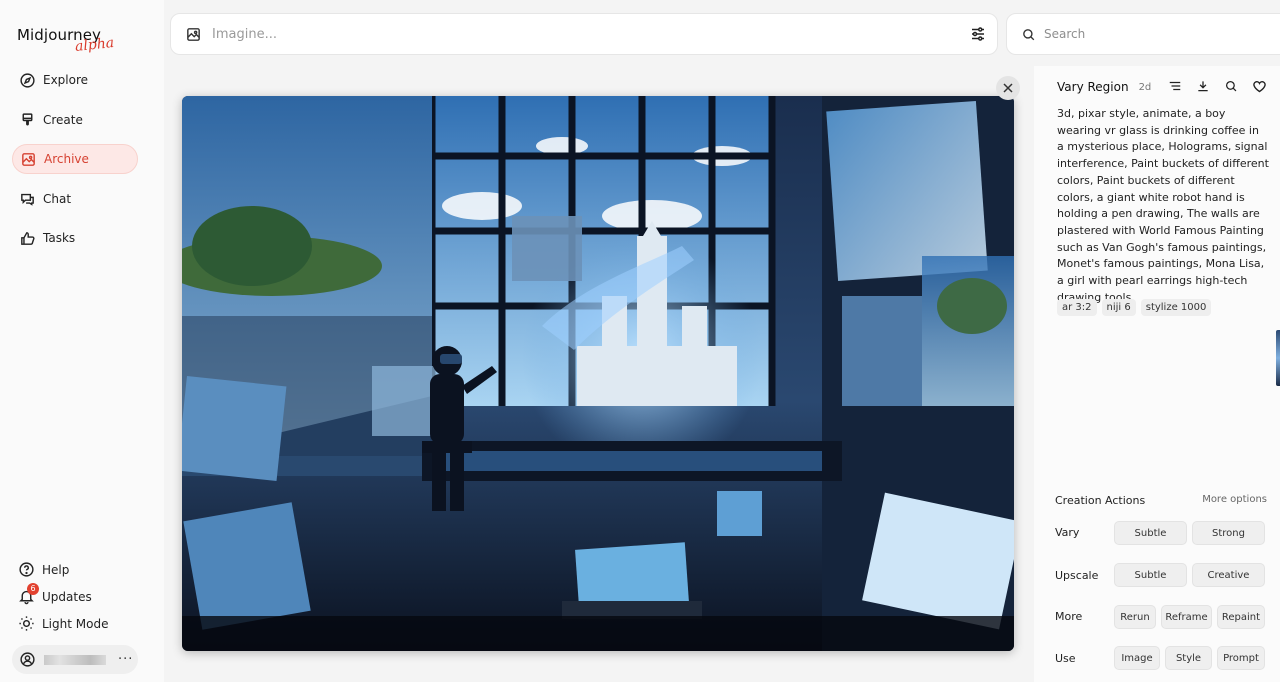 The width and height of the screenshot is (1280, 682). I want to click on help-label: Help, so click(56, 569).